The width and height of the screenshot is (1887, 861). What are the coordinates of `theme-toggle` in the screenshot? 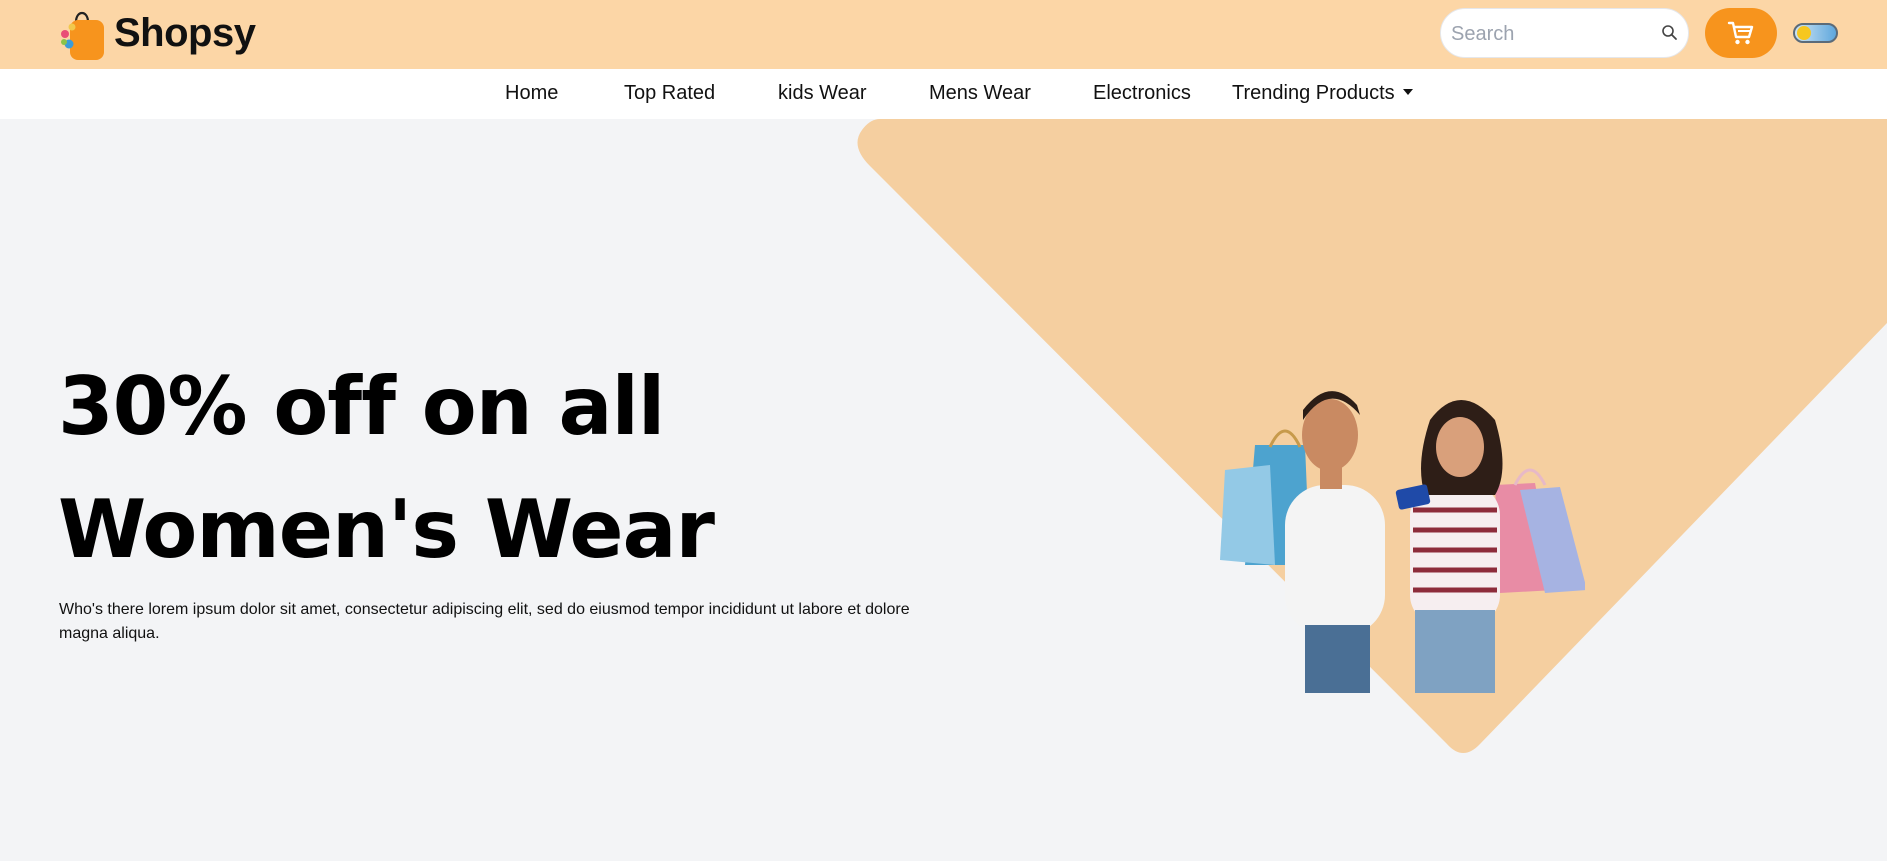 It's located at (1815, 33).